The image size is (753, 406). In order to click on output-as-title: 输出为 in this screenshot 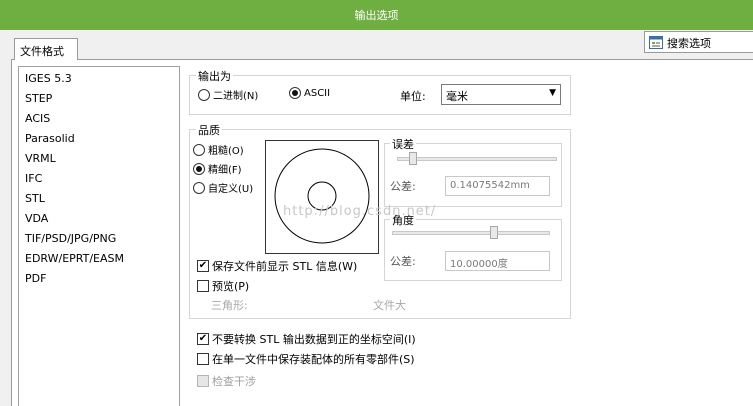, I will do `click(214, 76)`.